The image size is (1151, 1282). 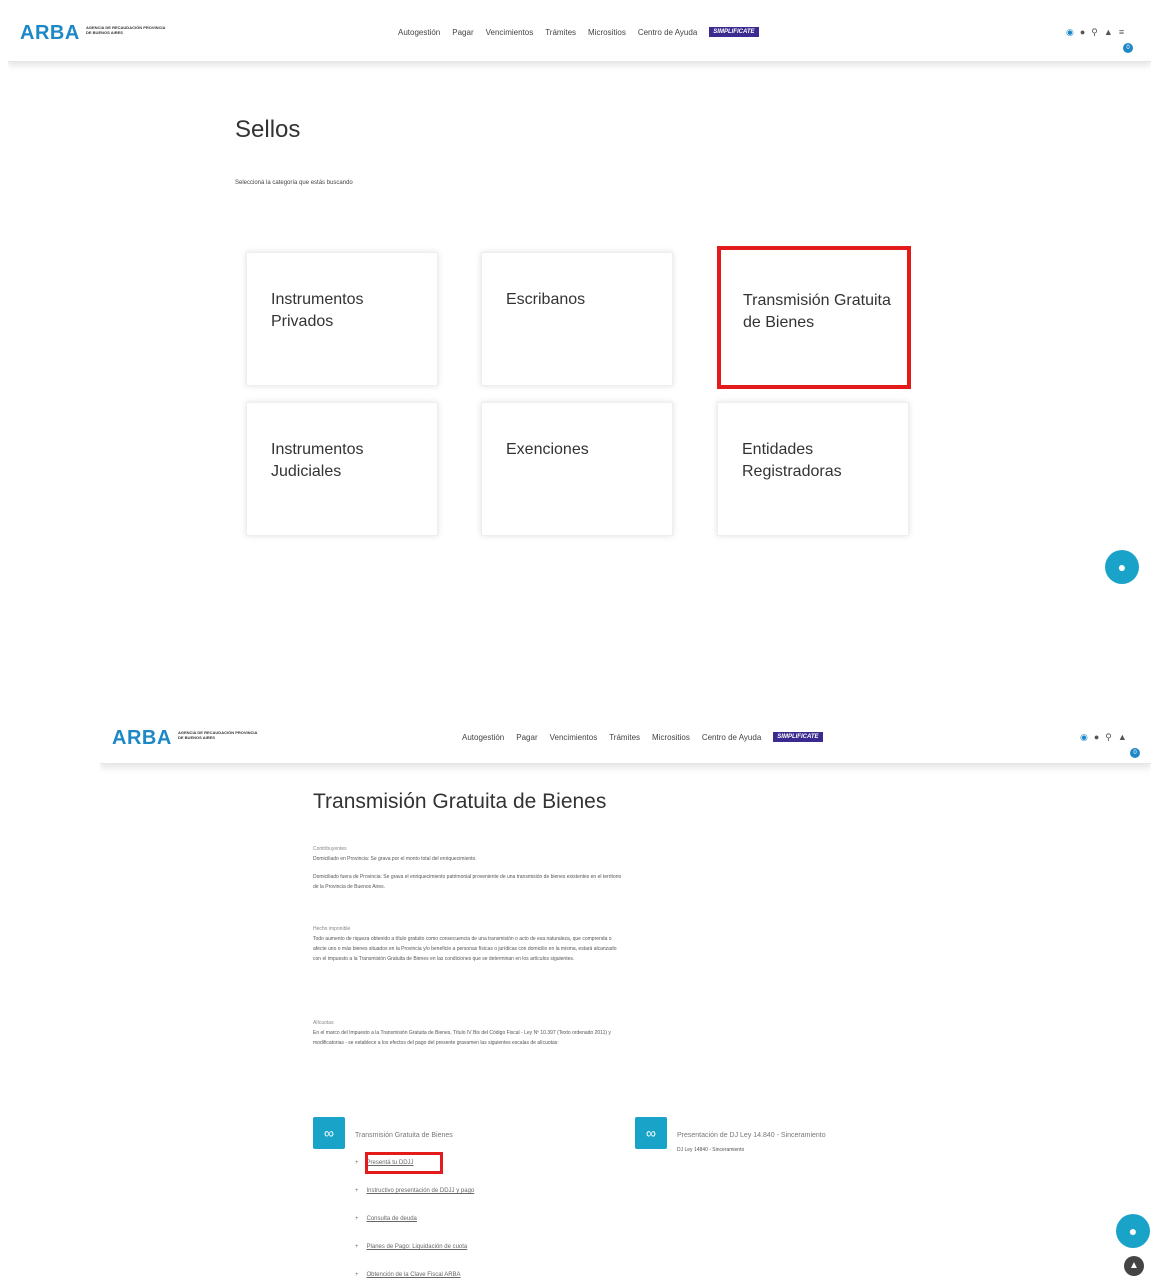 I want to click on block-subtitle-sinceramiento: DJ Ley 14840 - Sinceramiento, so click(x=711, y=1150).